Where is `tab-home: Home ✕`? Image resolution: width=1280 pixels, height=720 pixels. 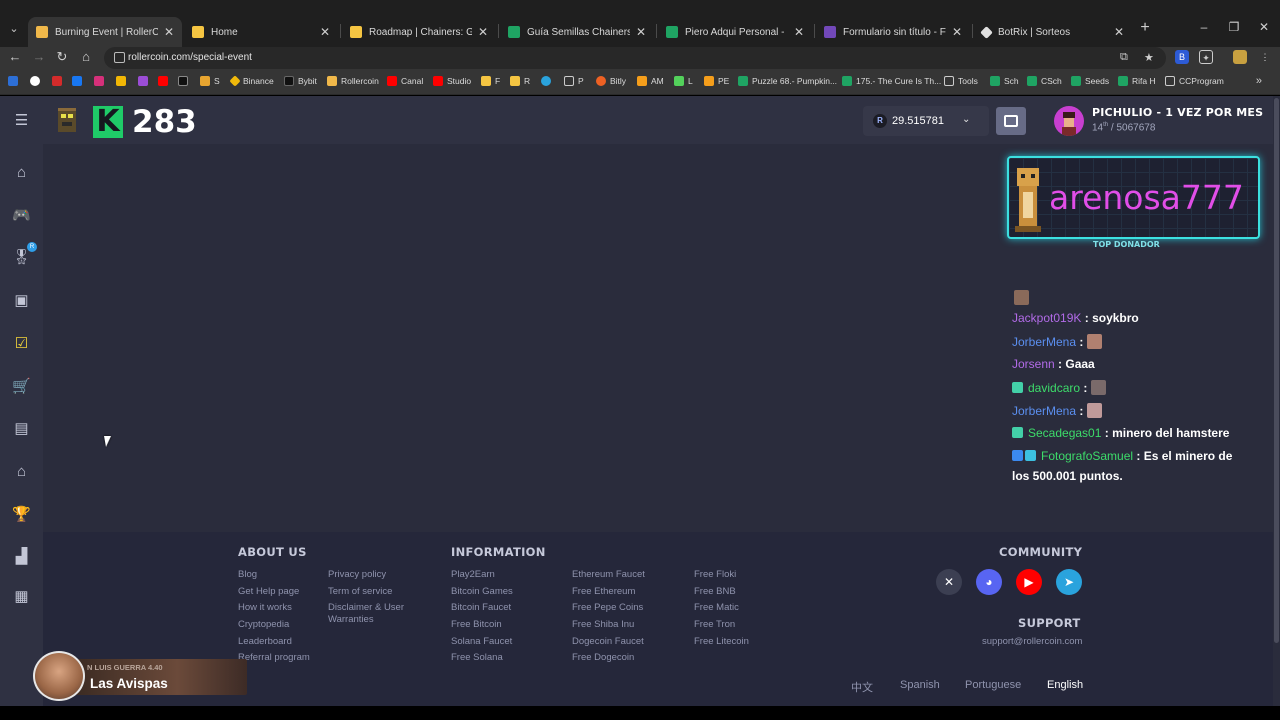
tab-home: Home ✕ is located at coordinates (261, 32).